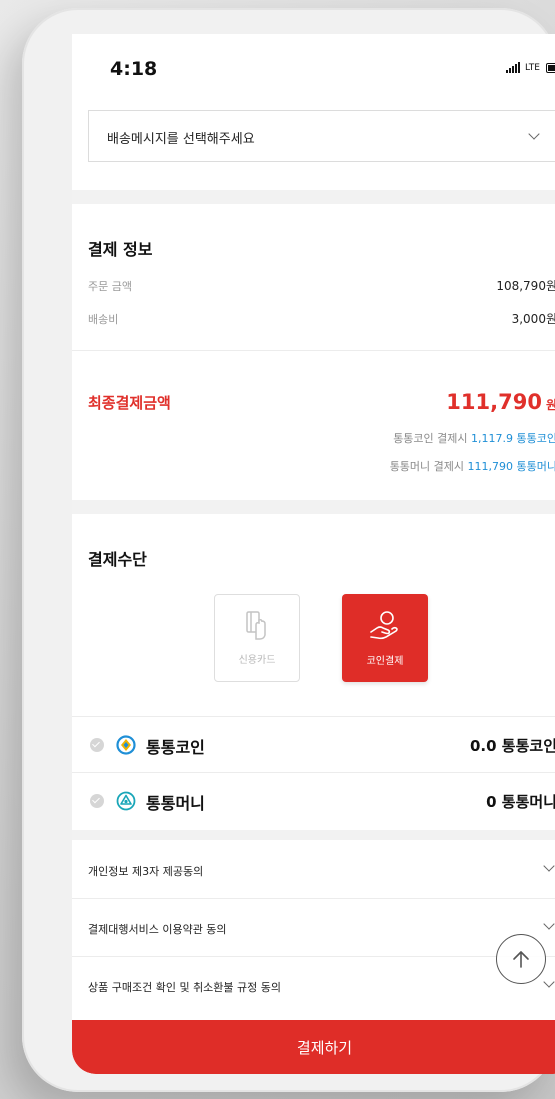  Describe the element at coordinates (257, 660) in the screenshot. I see `credit-card-label: 신용카드` at that location.